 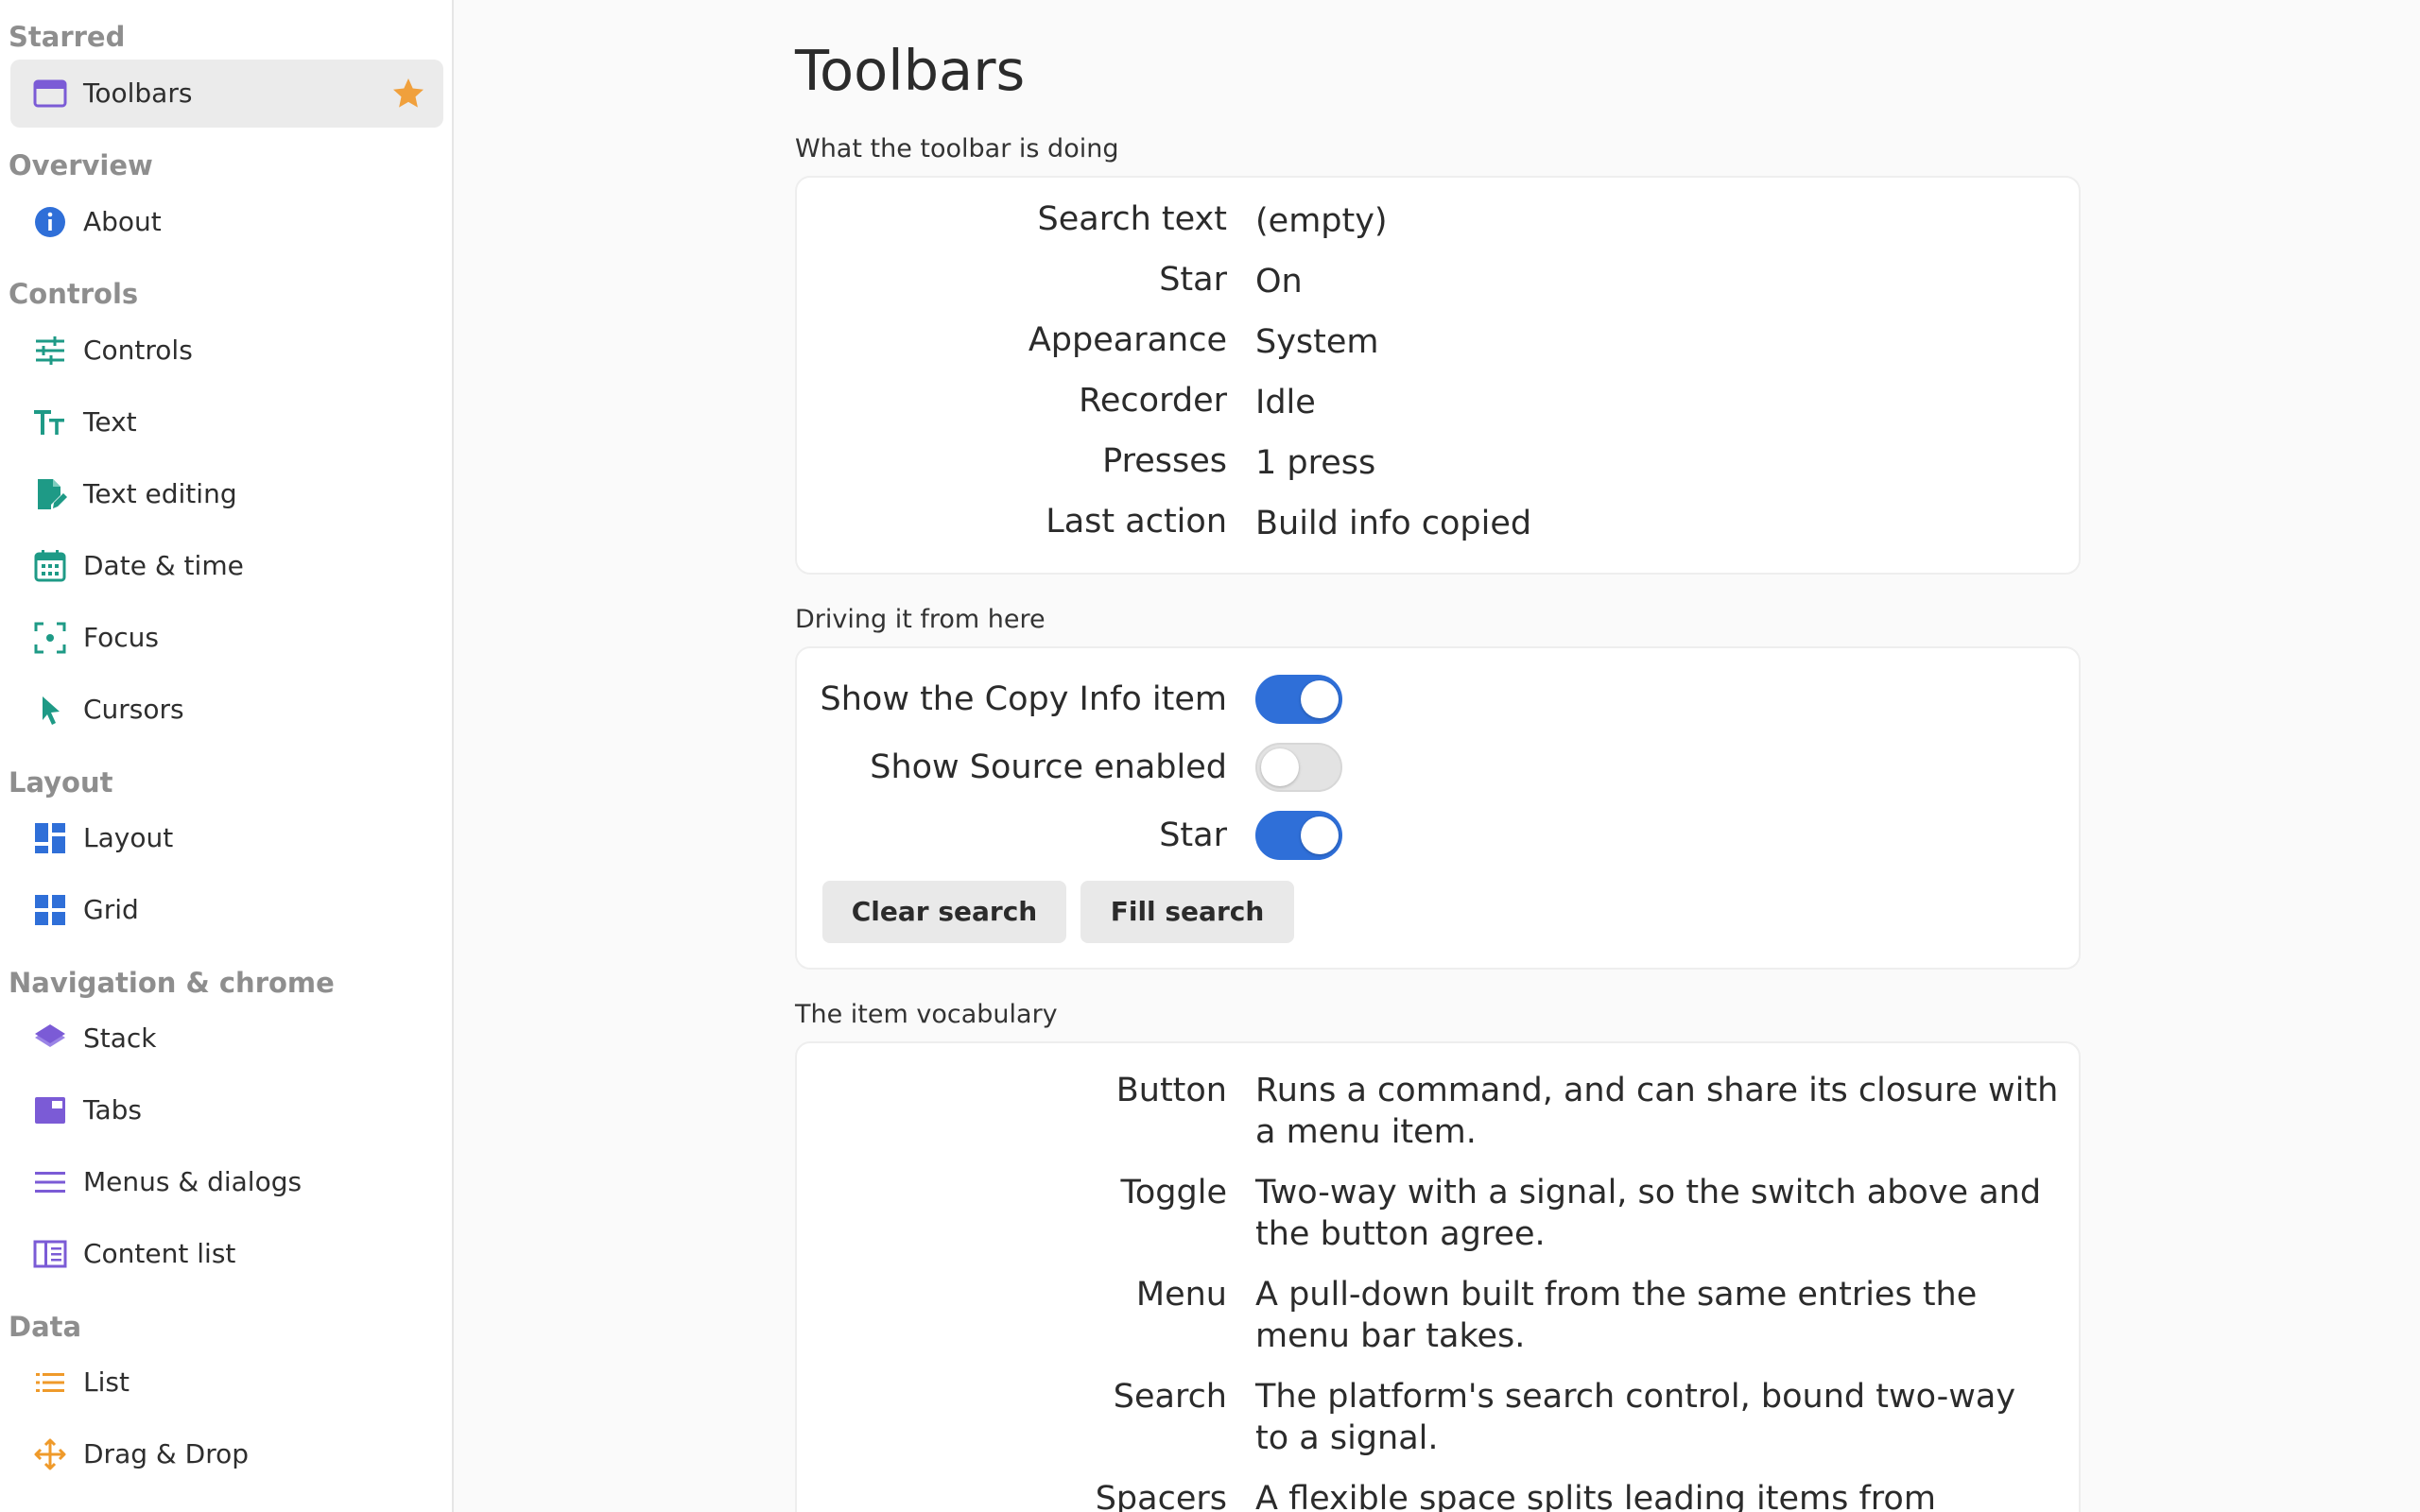 I want to click on status-row-star: Star On, so click(x=1438, y=281).